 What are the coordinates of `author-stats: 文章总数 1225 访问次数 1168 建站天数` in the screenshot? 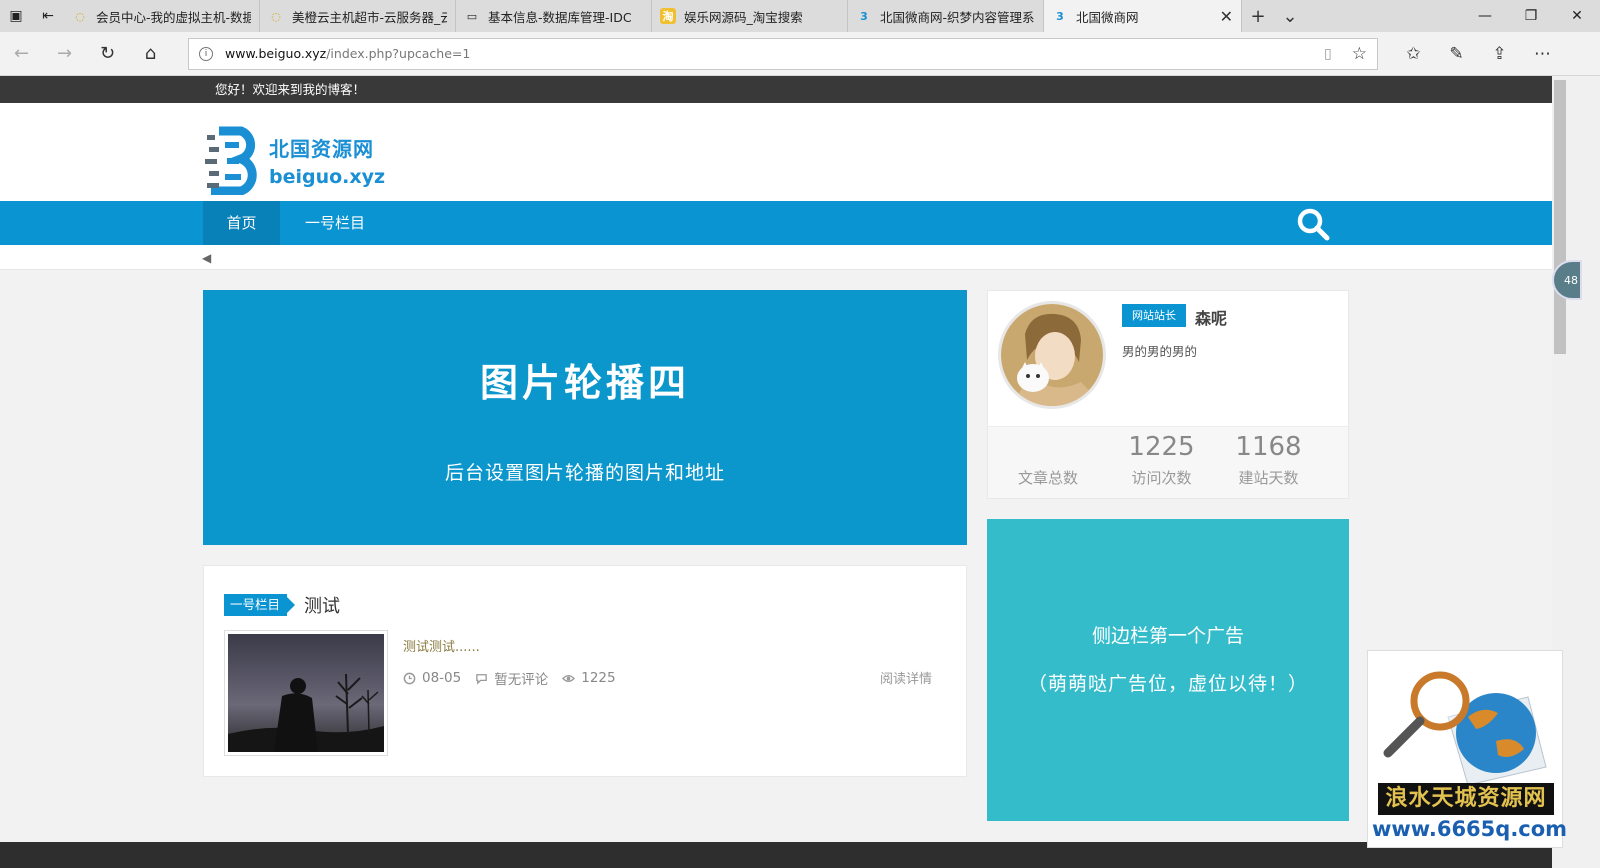 It's located at (1168, 462).